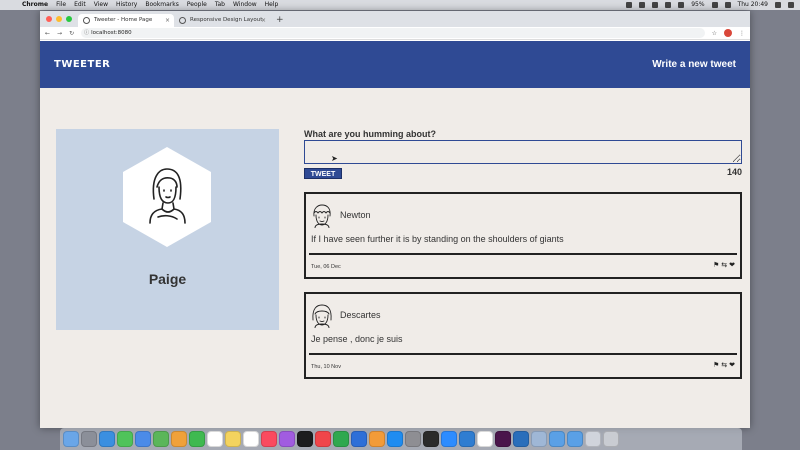 The image size is (800, 450). I want to click on bookmark-star-icon: ☆, so click(714, 33).